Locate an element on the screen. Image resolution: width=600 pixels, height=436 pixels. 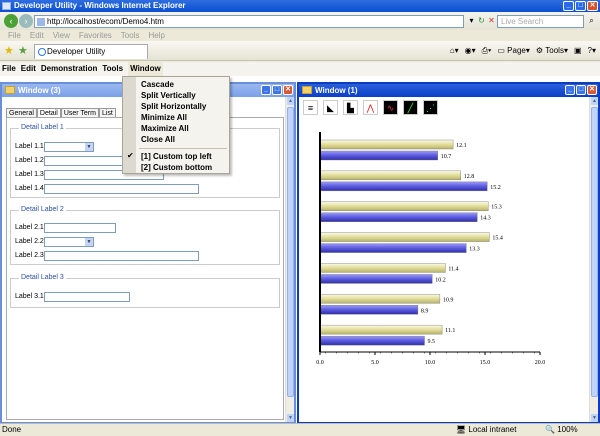
window-3-maximize-button: □ is located at coordinates (277, 90).